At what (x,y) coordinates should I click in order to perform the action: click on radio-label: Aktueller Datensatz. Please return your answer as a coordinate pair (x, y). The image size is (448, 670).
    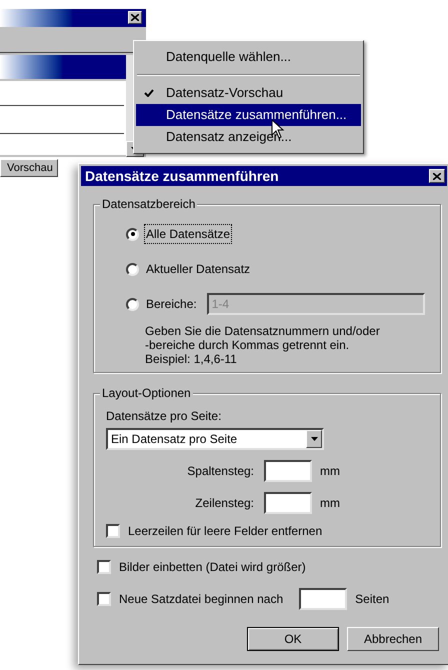
    Looking at the image, I should click on (198, 269).